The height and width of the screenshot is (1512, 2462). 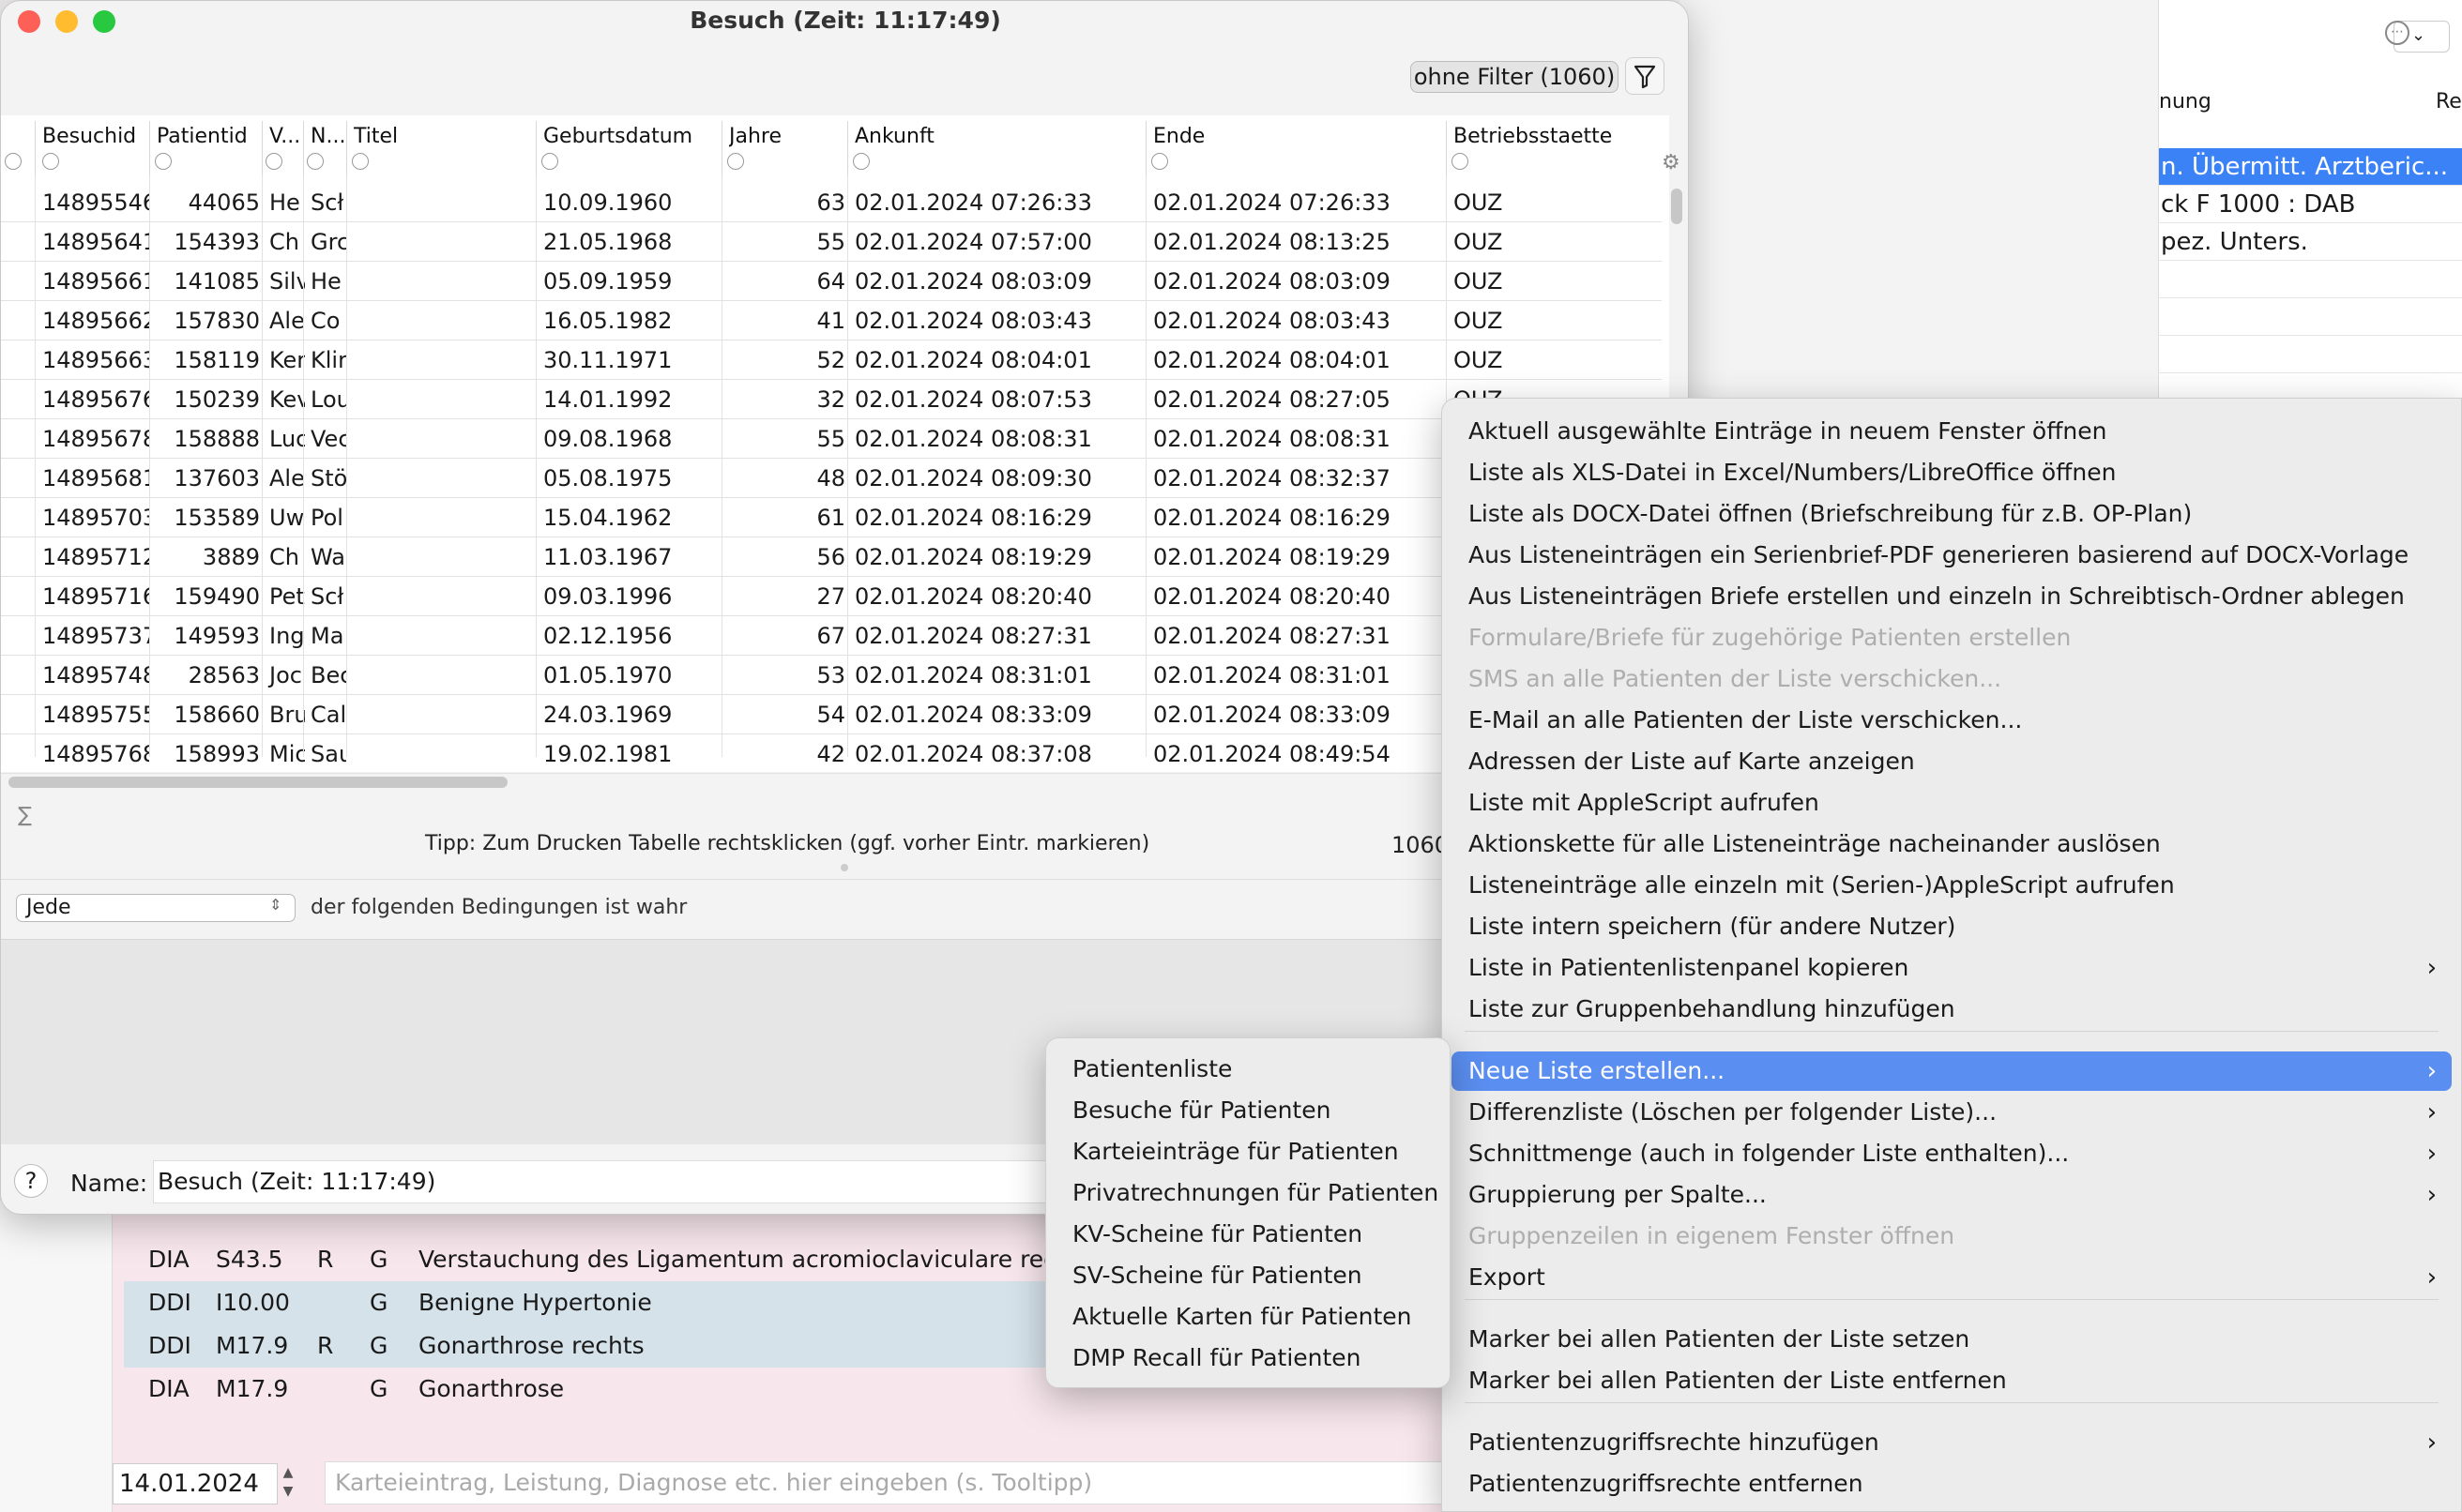 What do you see at coordinates (1553, 136) in the screenshot?
I see `column-header: Betriebsstaette` at bounding box center [1553, 136].